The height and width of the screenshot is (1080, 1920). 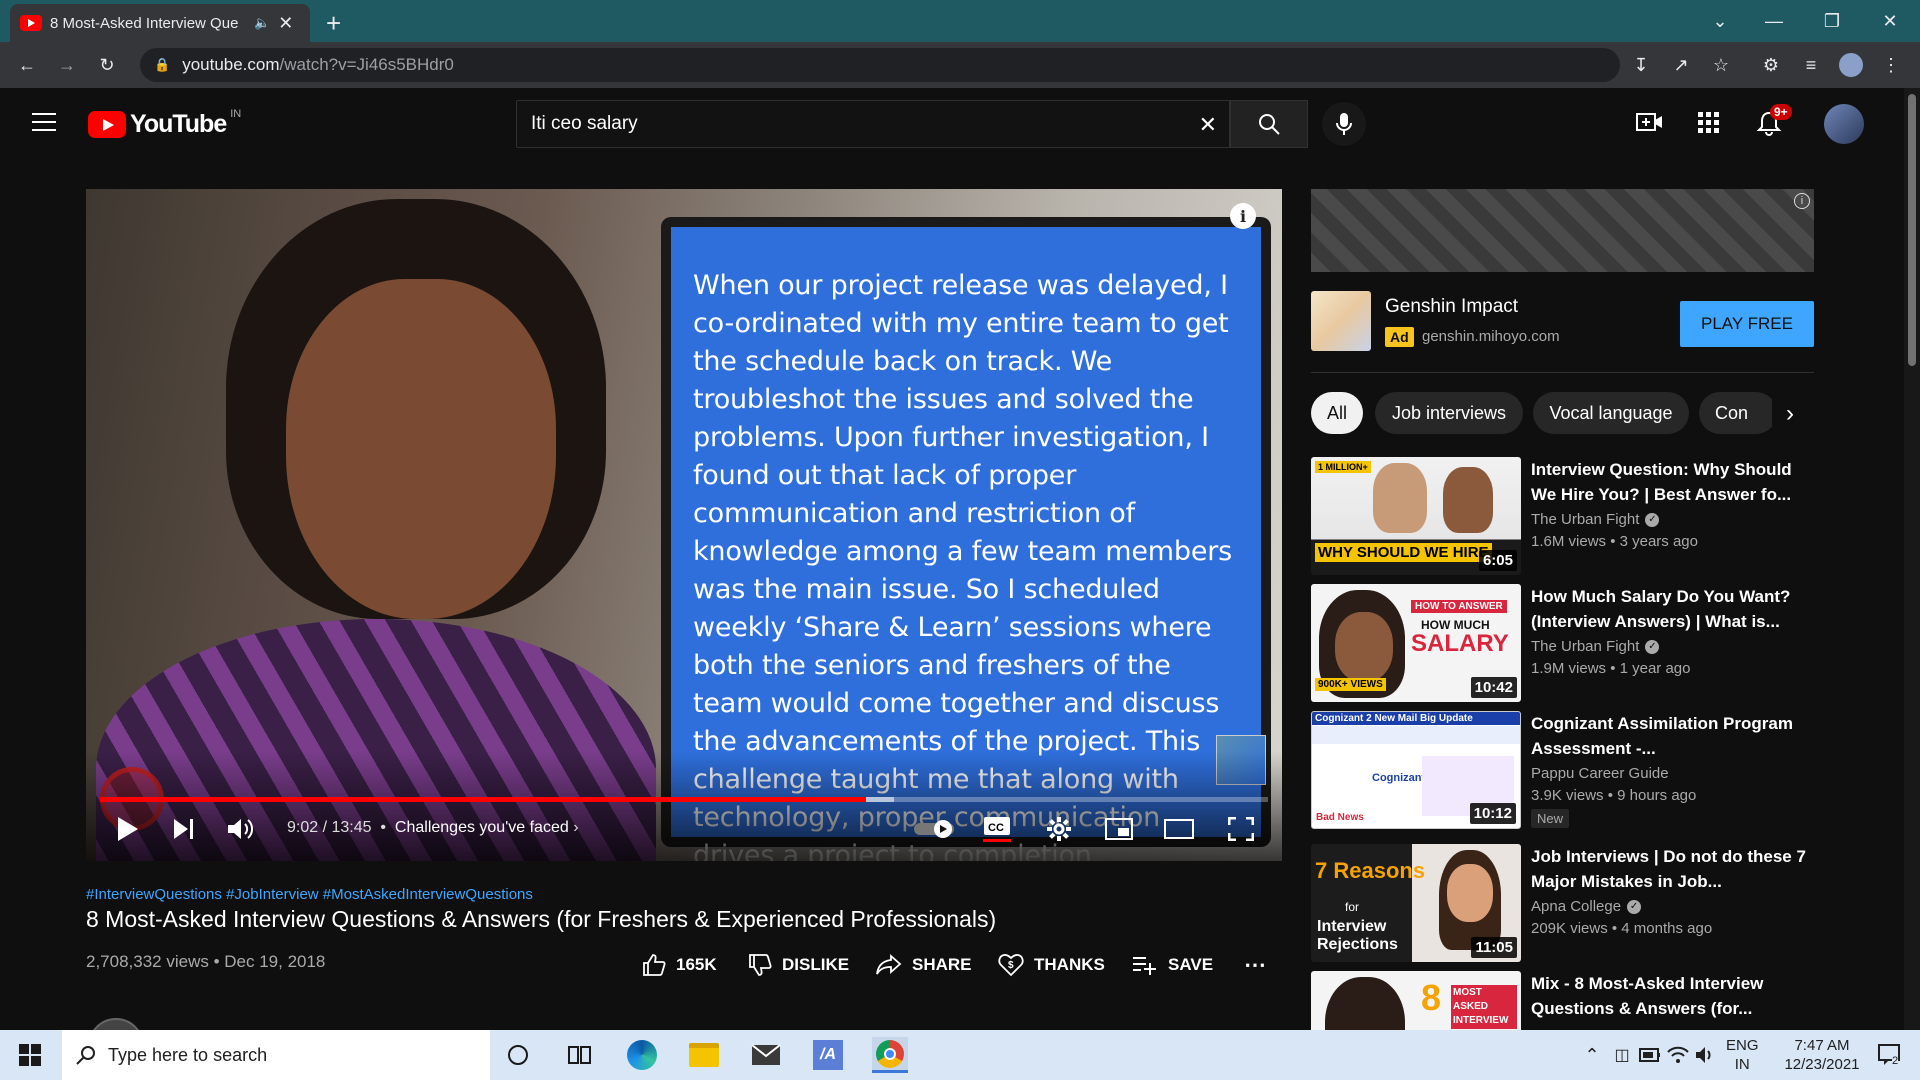 I want to click on chip-vocal-language: Vocal language, so click(x=1611, y=413).